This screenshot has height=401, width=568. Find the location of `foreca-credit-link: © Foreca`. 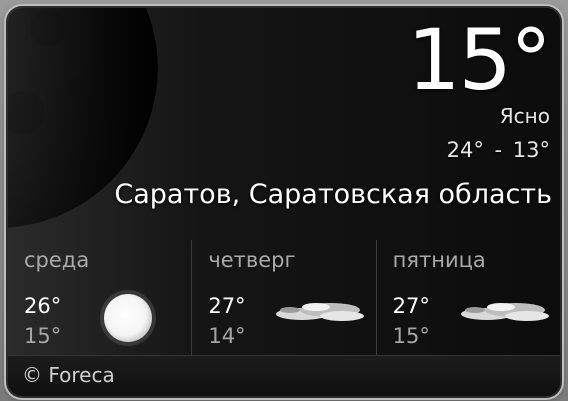

foreca-credit-link: © Foreca is located at coordinates (68, 375).